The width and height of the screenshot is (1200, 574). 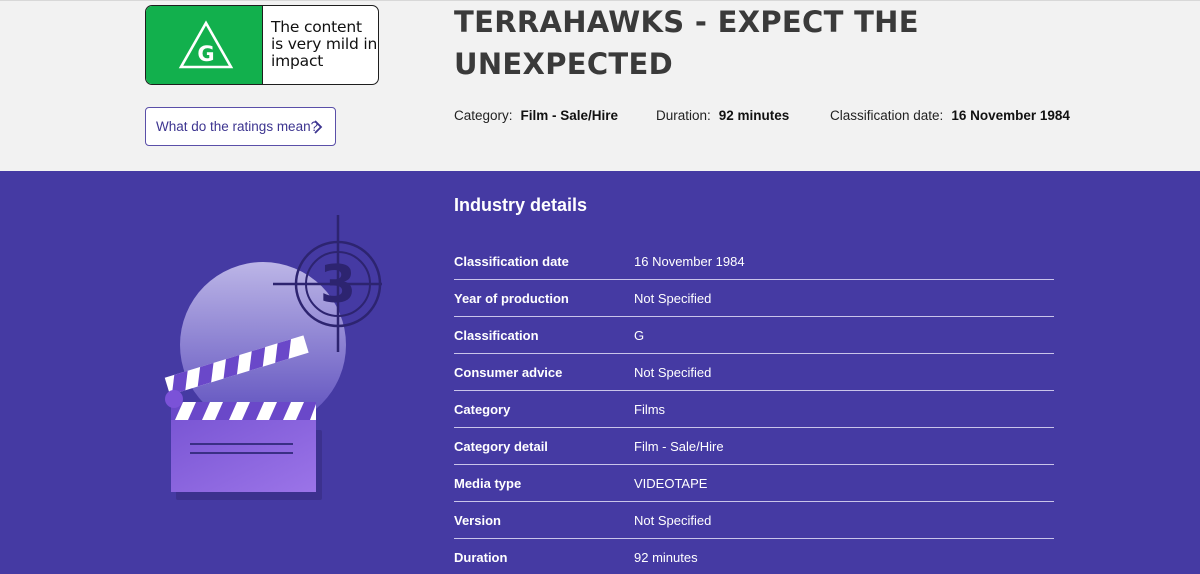 I want to click on detail-value: VIDEOTAPE, so click(x=671, y=483).